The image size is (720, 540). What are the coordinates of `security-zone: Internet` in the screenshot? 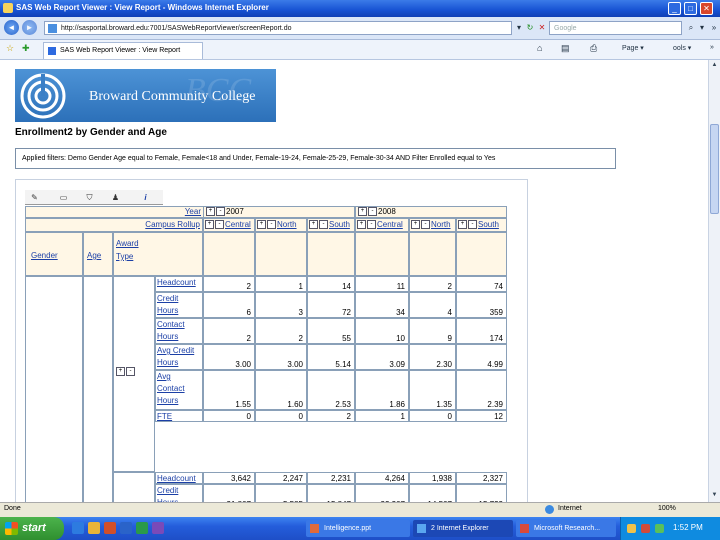 It's located at (570, 508).